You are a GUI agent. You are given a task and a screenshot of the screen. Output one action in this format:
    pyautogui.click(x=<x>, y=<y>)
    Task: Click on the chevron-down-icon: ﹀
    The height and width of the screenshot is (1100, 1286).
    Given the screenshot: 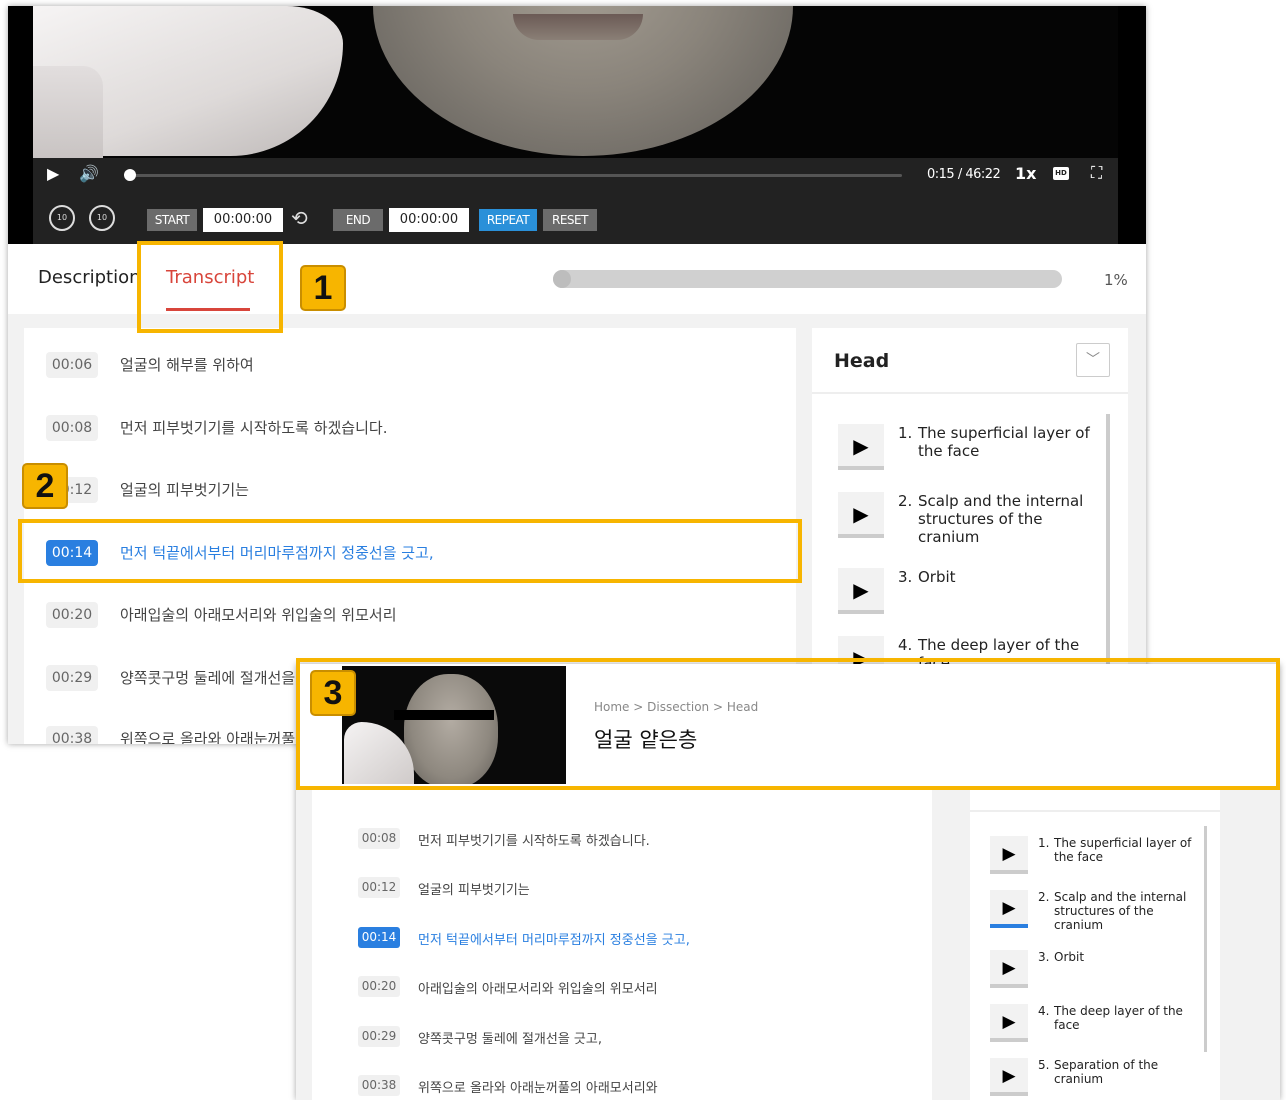 What is the action you would take?
    pyautogui.click(x=1093, y=360)
    